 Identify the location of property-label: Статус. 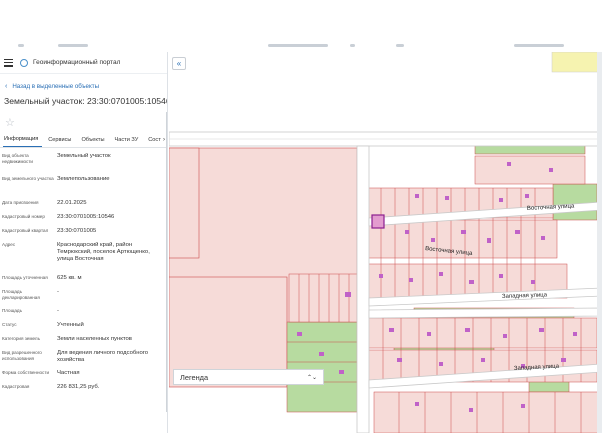
(9, 324).